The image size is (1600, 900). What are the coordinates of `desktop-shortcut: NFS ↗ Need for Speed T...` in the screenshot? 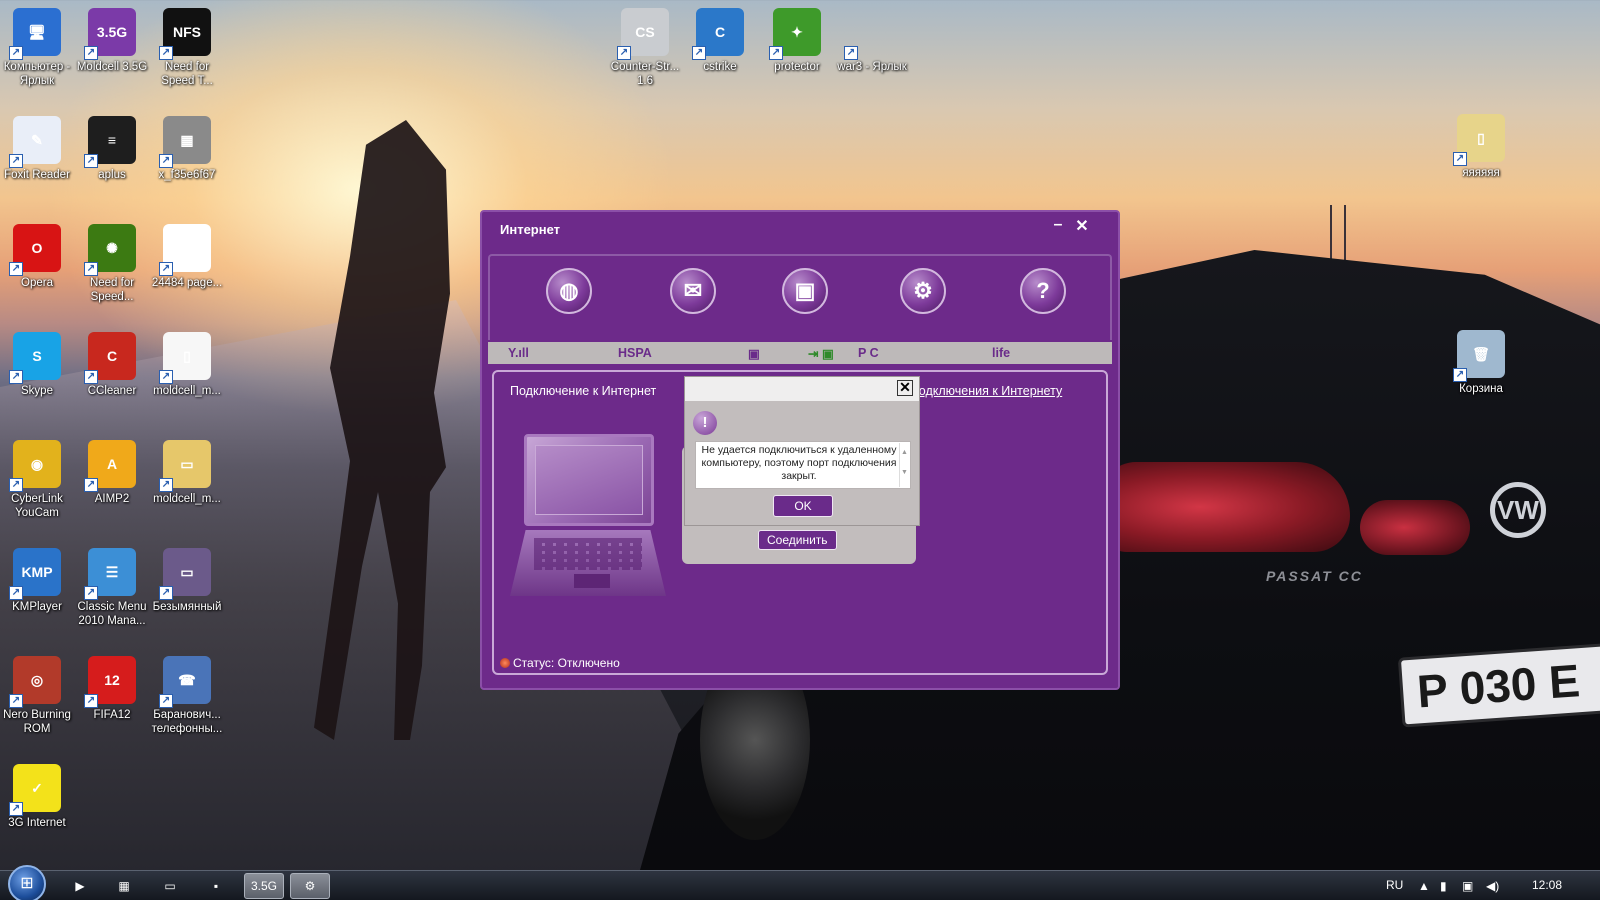 It's located at (187, 48).